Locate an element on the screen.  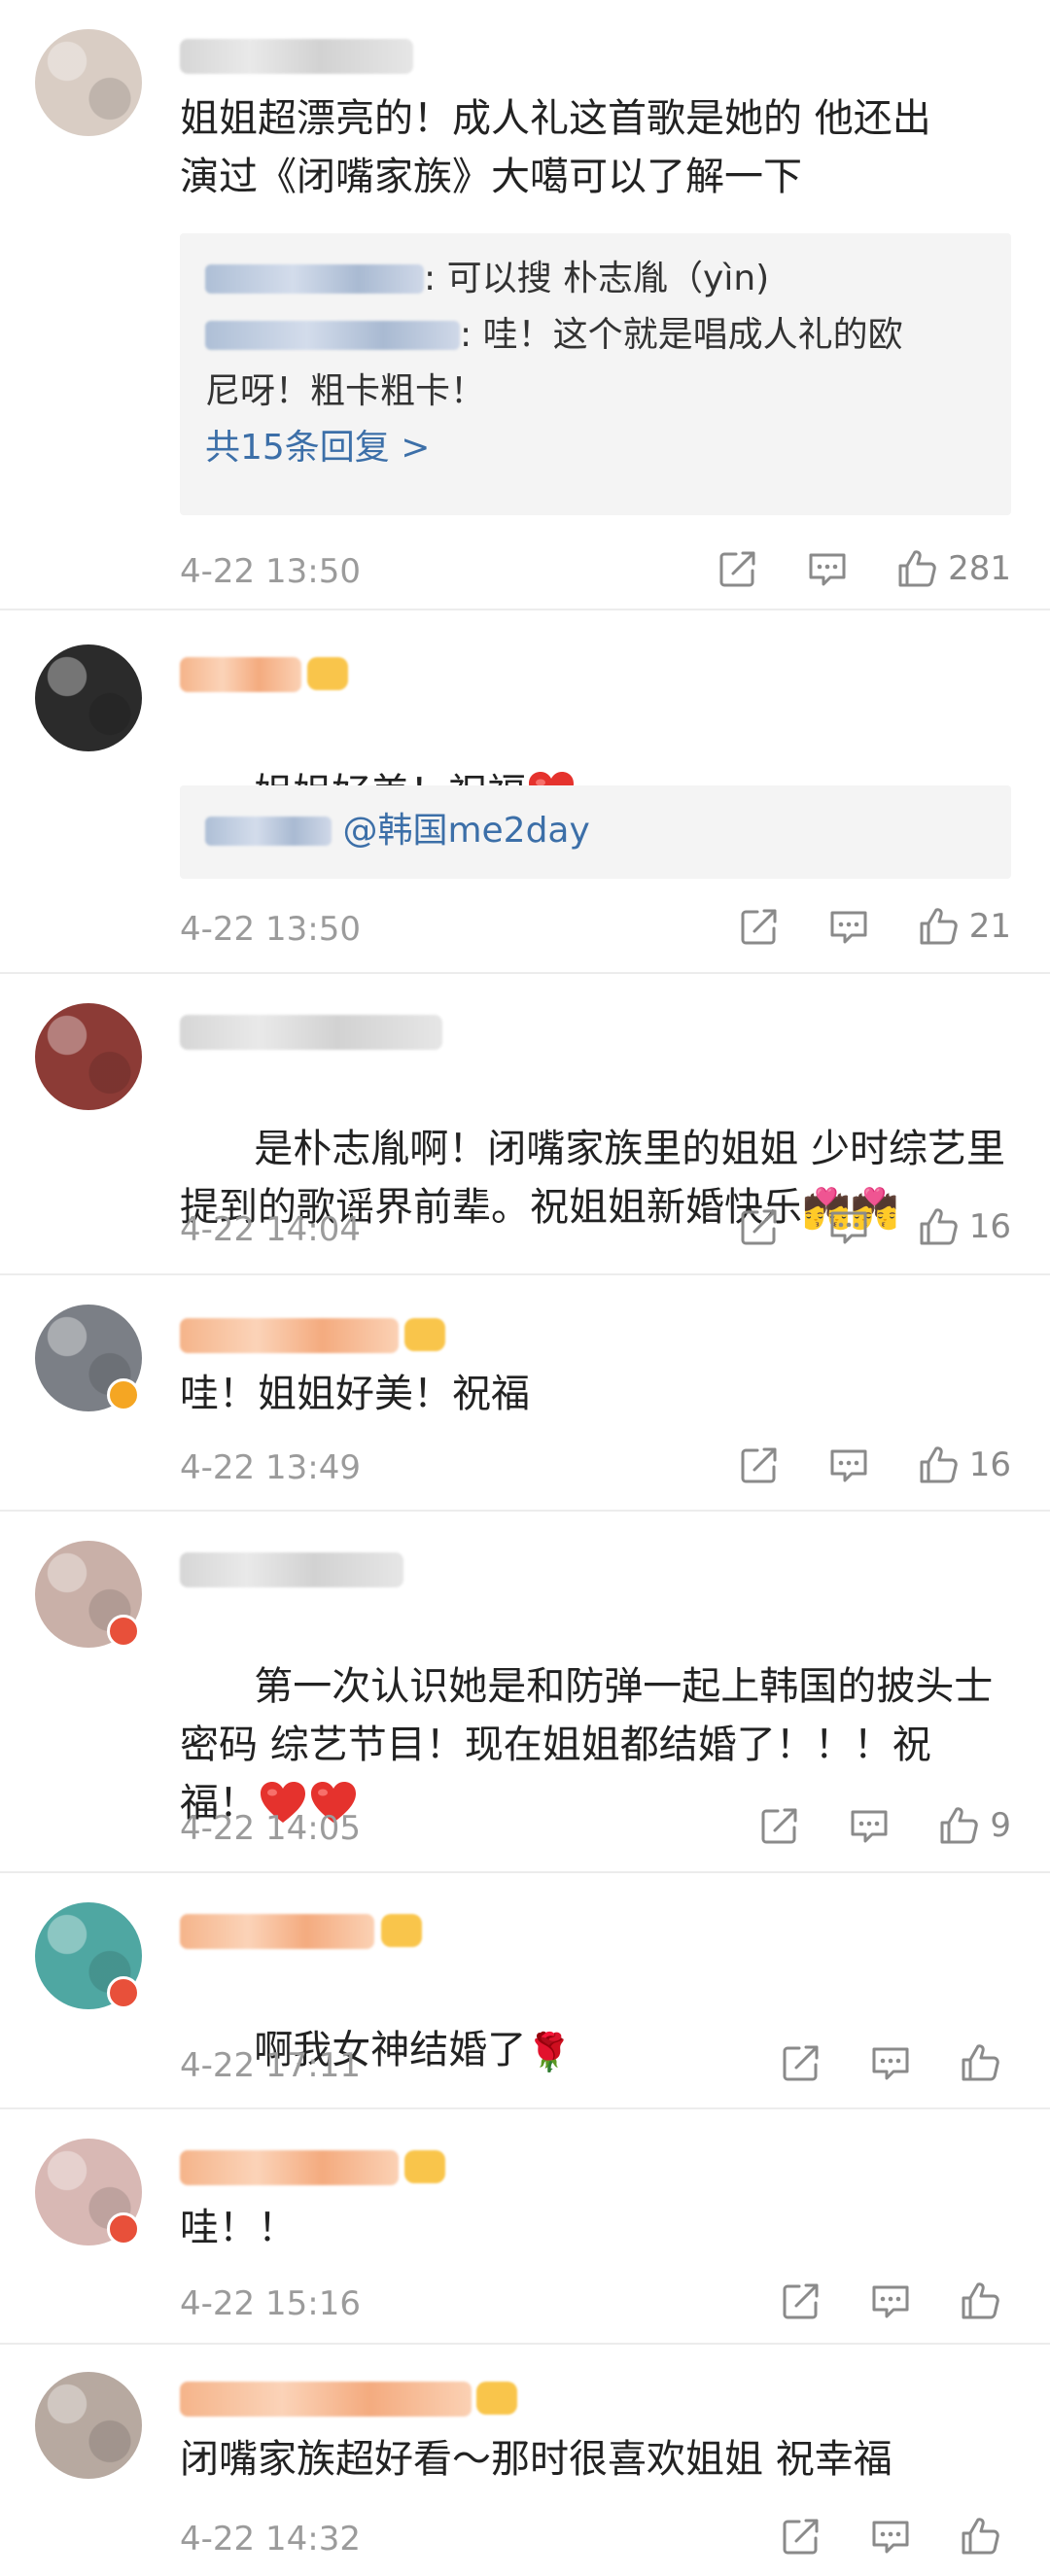
timestamp: 4-22 17:11 is located at coordinates (270, 2065).